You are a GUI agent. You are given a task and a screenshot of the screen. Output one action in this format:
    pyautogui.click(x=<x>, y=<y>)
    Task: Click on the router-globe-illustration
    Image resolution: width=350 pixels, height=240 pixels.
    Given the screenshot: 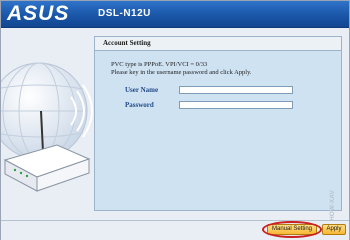 What is the action you would take?
    pyautogui.click(x=47, y=127)
    